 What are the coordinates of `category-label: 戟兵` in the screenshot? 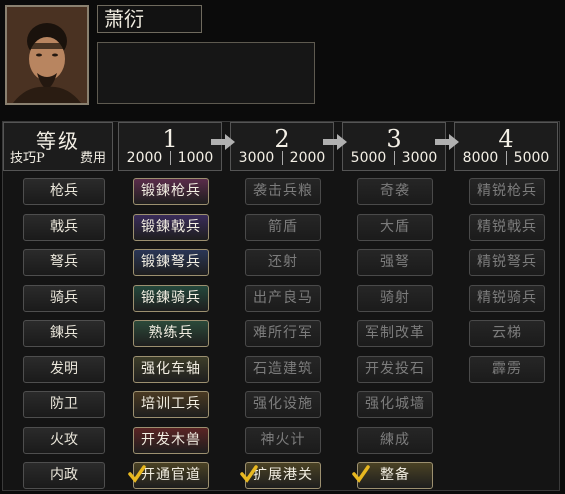 It's located at (64, 227).